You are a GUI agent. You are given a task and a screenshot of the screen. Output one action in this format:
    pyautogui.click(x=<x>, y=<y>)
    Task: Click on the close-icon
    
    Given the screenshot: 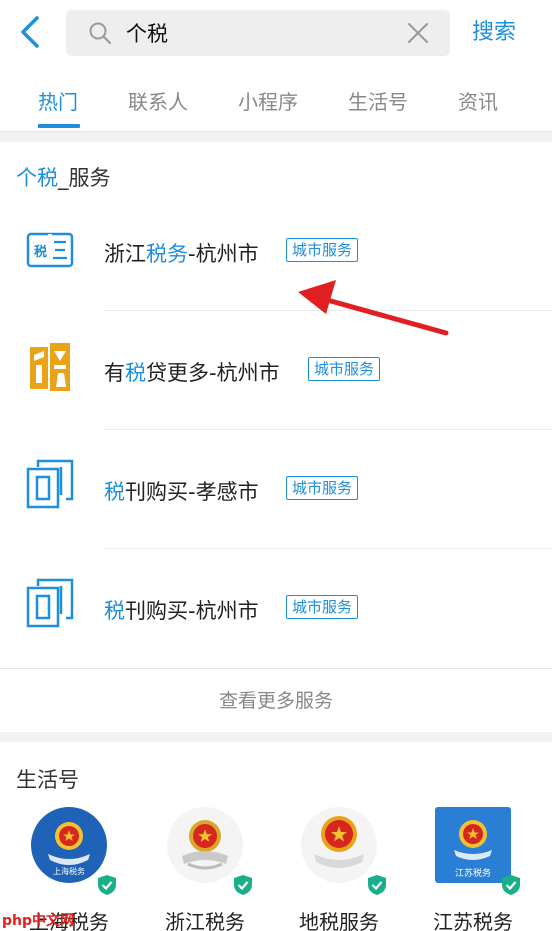 What is the action you would take?
    pyautogui.click(x=418, y=33)
    